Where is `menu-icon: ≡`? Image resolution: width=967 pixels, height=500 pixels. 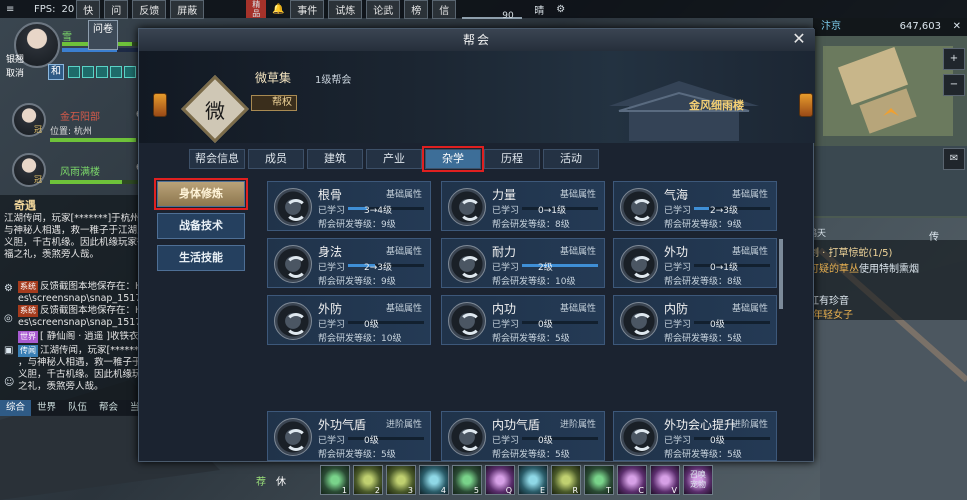
menu-icon: ≡ is located at coordinates (14, 9).